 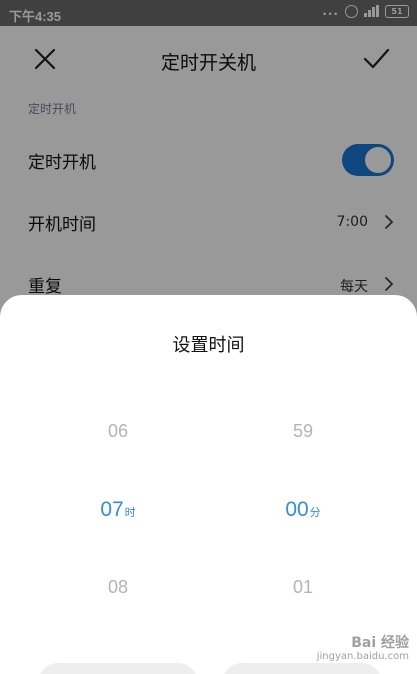 What do you see at coordinates (315, 513) in the screenshot?
I see `minute-unit: 分` at bounding box center [315, 513].